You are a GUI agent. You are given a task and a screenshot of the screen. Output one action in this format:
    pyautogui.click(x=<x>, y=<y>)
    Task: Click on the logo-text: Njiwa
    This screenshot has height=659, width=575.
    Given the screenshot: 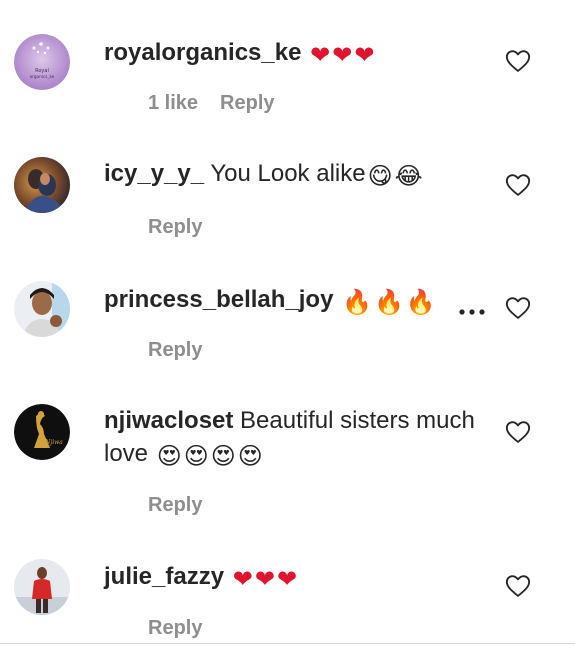 What is the action you would take?
    pyautogui.click(x=53, y=442)
    